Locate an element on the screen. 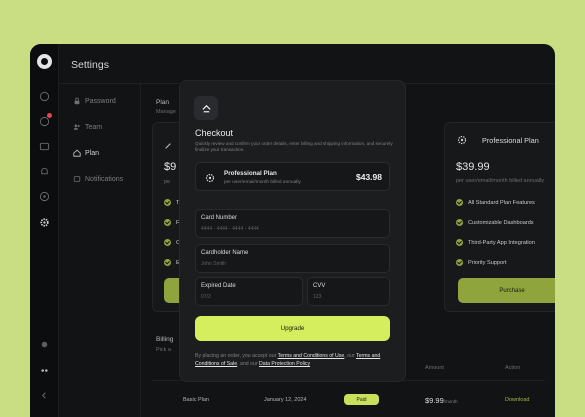 This screenshot has width=585, height=417. logout-icon is located at coordinates (44, 395).